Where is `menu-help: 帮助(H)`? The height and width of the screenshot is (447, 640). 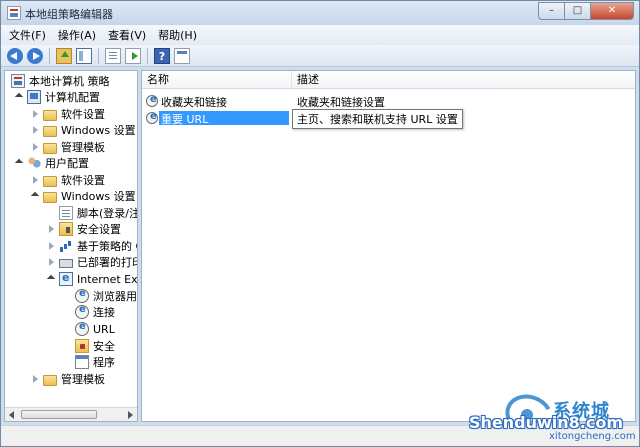
menu-help: 帮助(H) is located at coordinates (177, 35).